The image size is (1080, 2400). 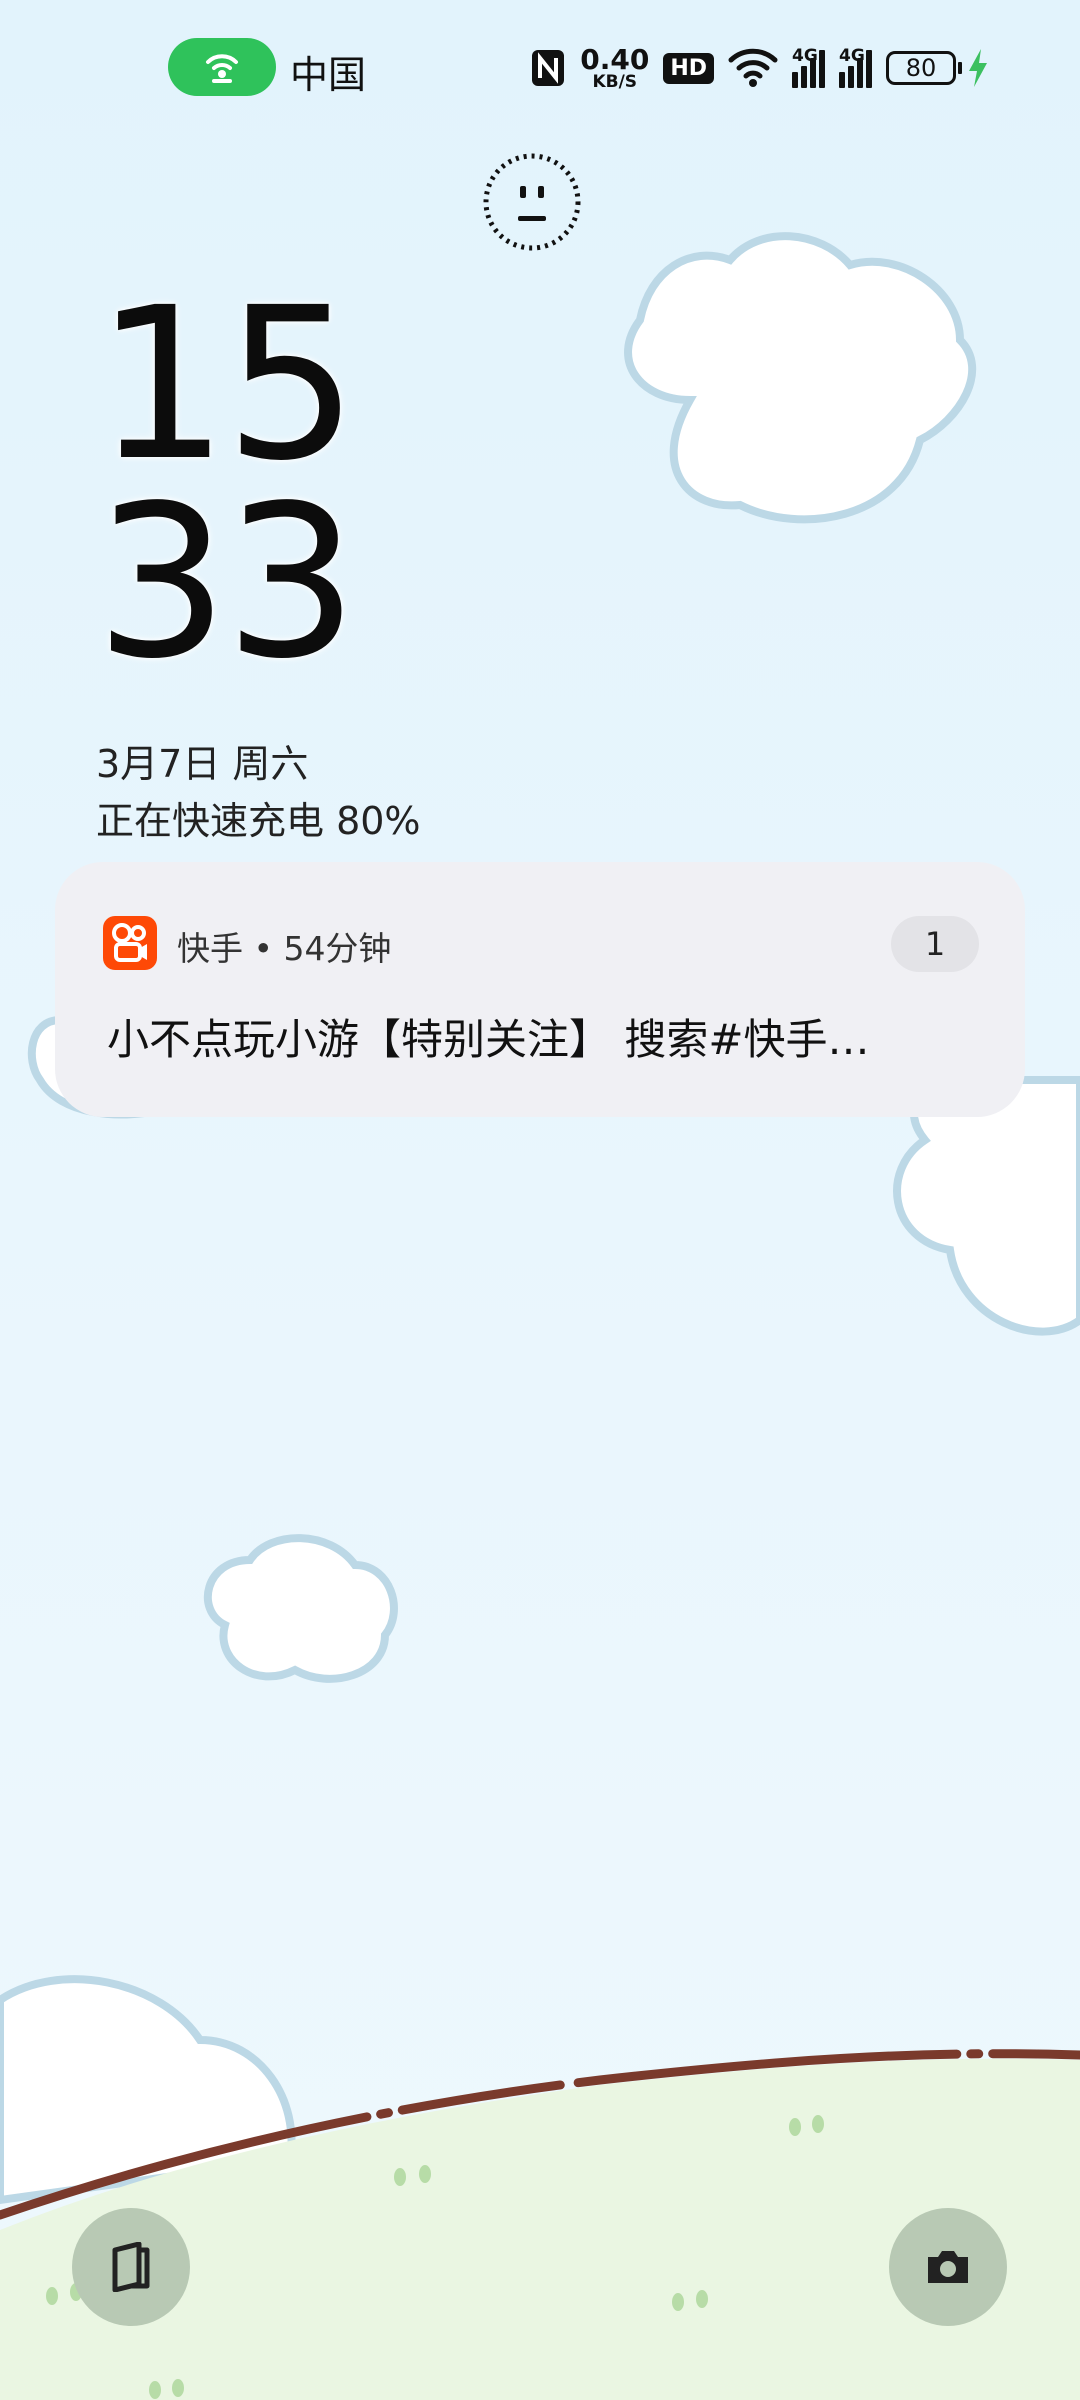 I want to click on wifi-icon, so click(x=753, y=67).